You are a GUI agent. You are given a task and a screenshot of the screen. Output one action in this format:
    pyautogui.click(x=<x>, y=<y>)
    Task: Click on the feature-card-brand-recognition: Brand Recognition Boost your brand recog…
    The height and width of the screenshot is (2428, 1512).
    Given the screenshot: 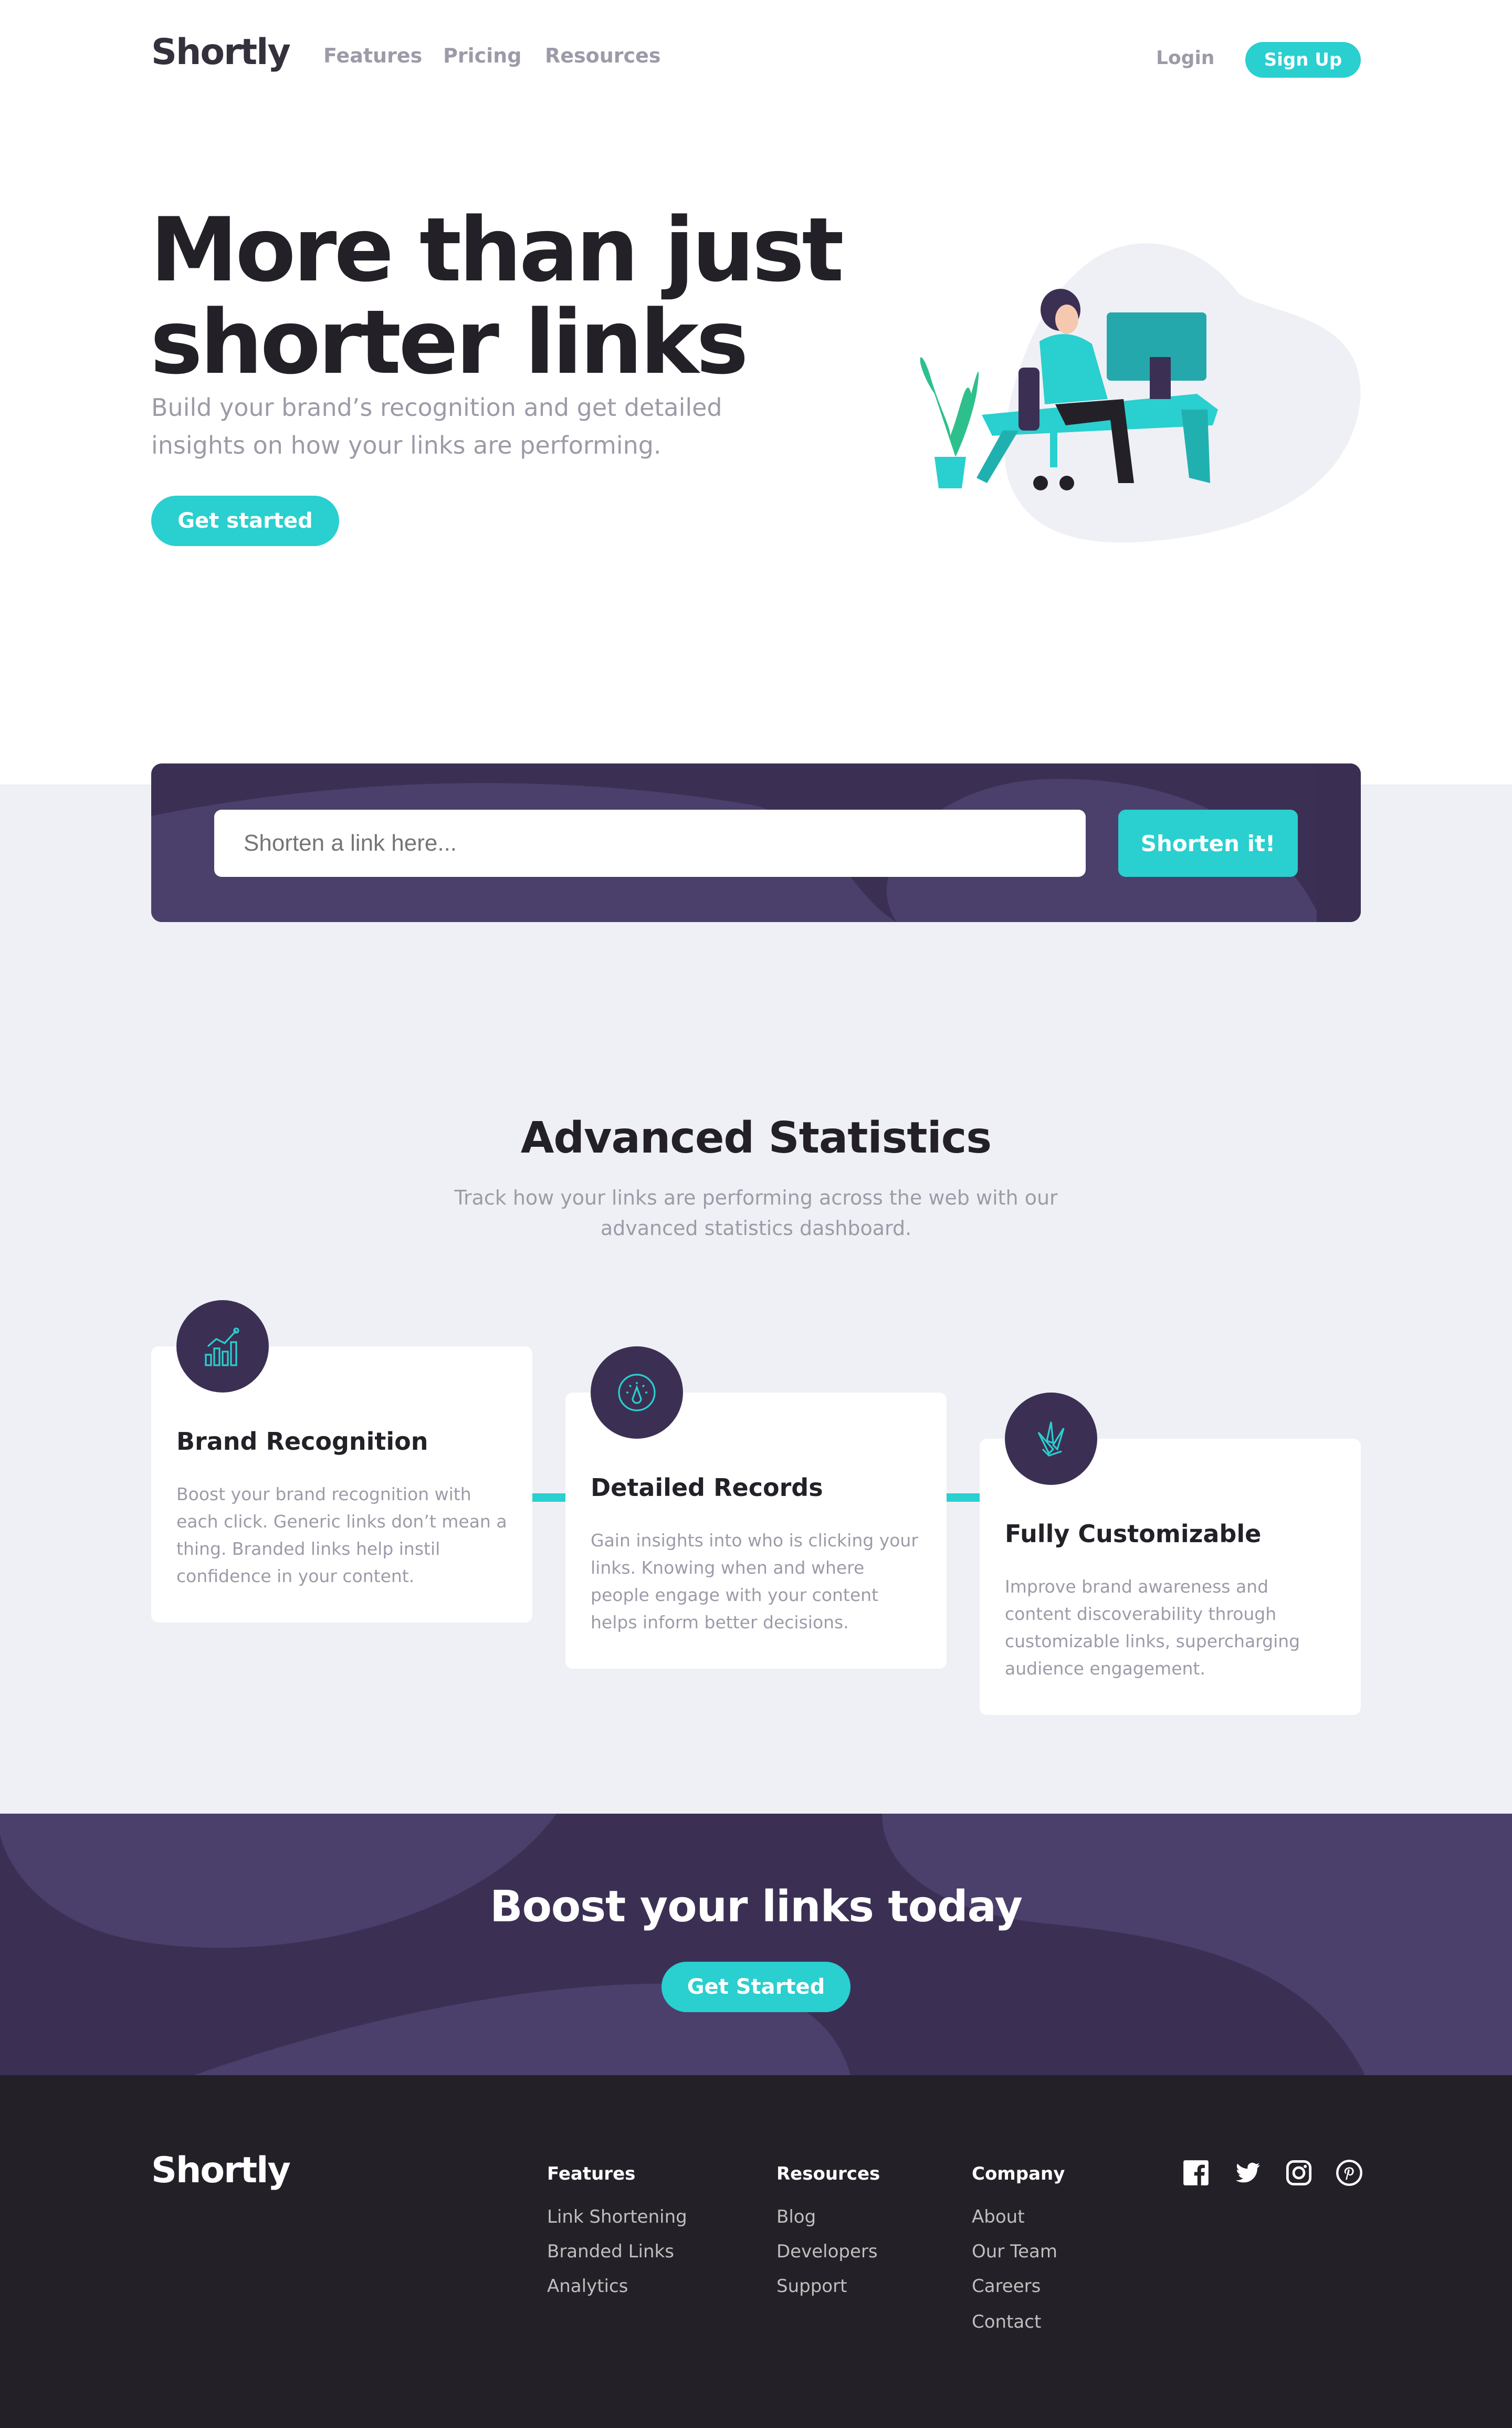 What is the action you would take?
    pyautogui.click(x=341, y=1461)
    